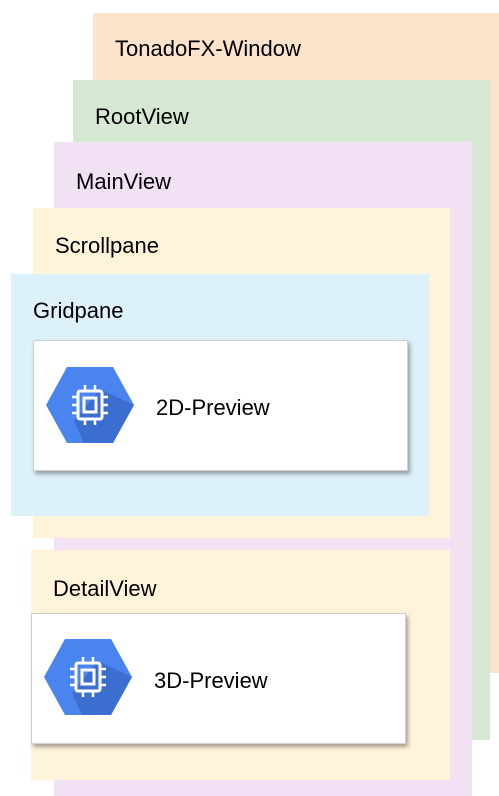  Describe the element at coordinates (211, 680) in the screenshot. I see `preview-3d-label: 3D-Preview` at that location.